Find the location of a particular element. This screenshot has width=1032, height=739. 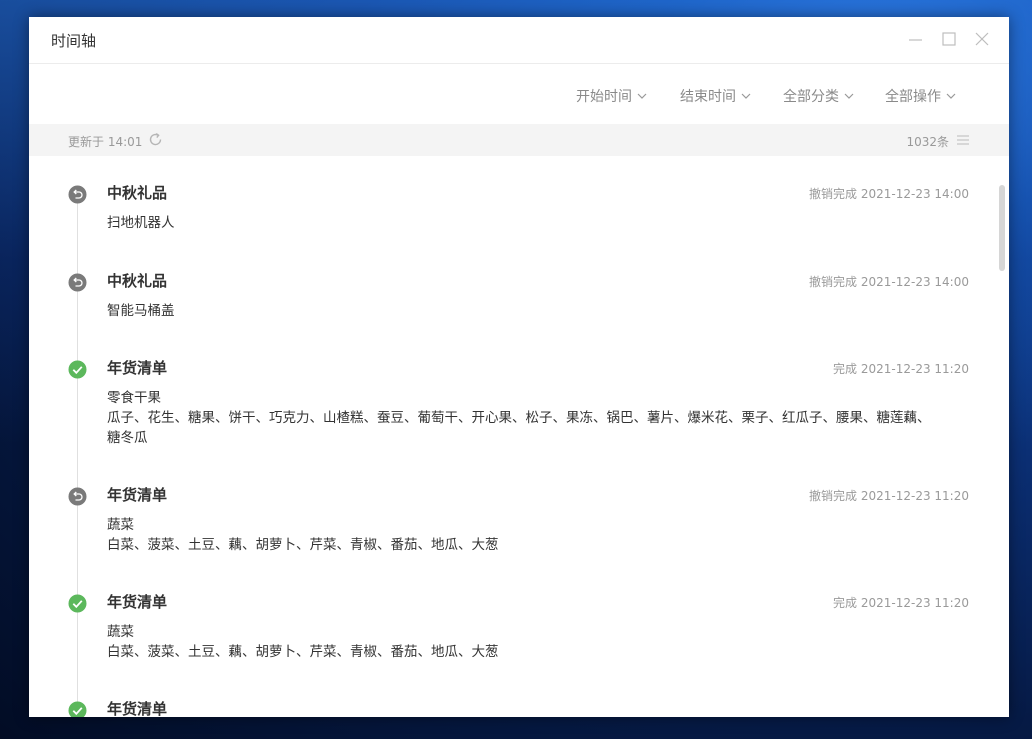

filter-end-time: 结束时间 is located at coordinates (715, 96).